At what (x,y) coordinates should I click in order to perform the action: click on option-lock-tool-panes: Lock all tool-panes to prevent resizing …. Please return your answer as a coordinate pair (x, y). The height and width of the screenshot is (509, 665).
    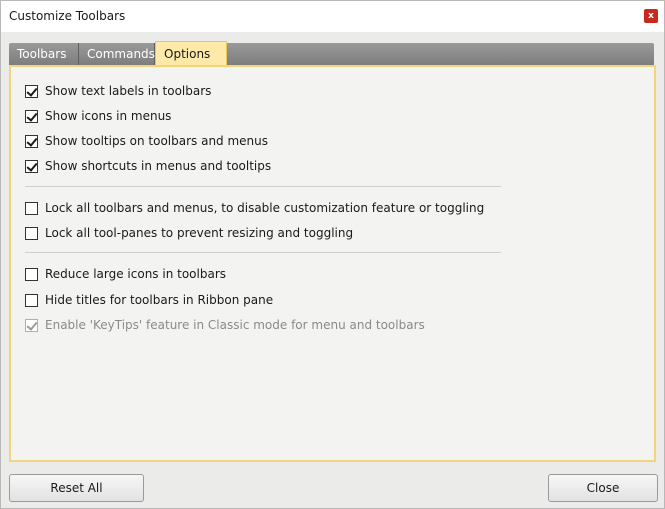
    Looking at the image, I should click on (189, 233).